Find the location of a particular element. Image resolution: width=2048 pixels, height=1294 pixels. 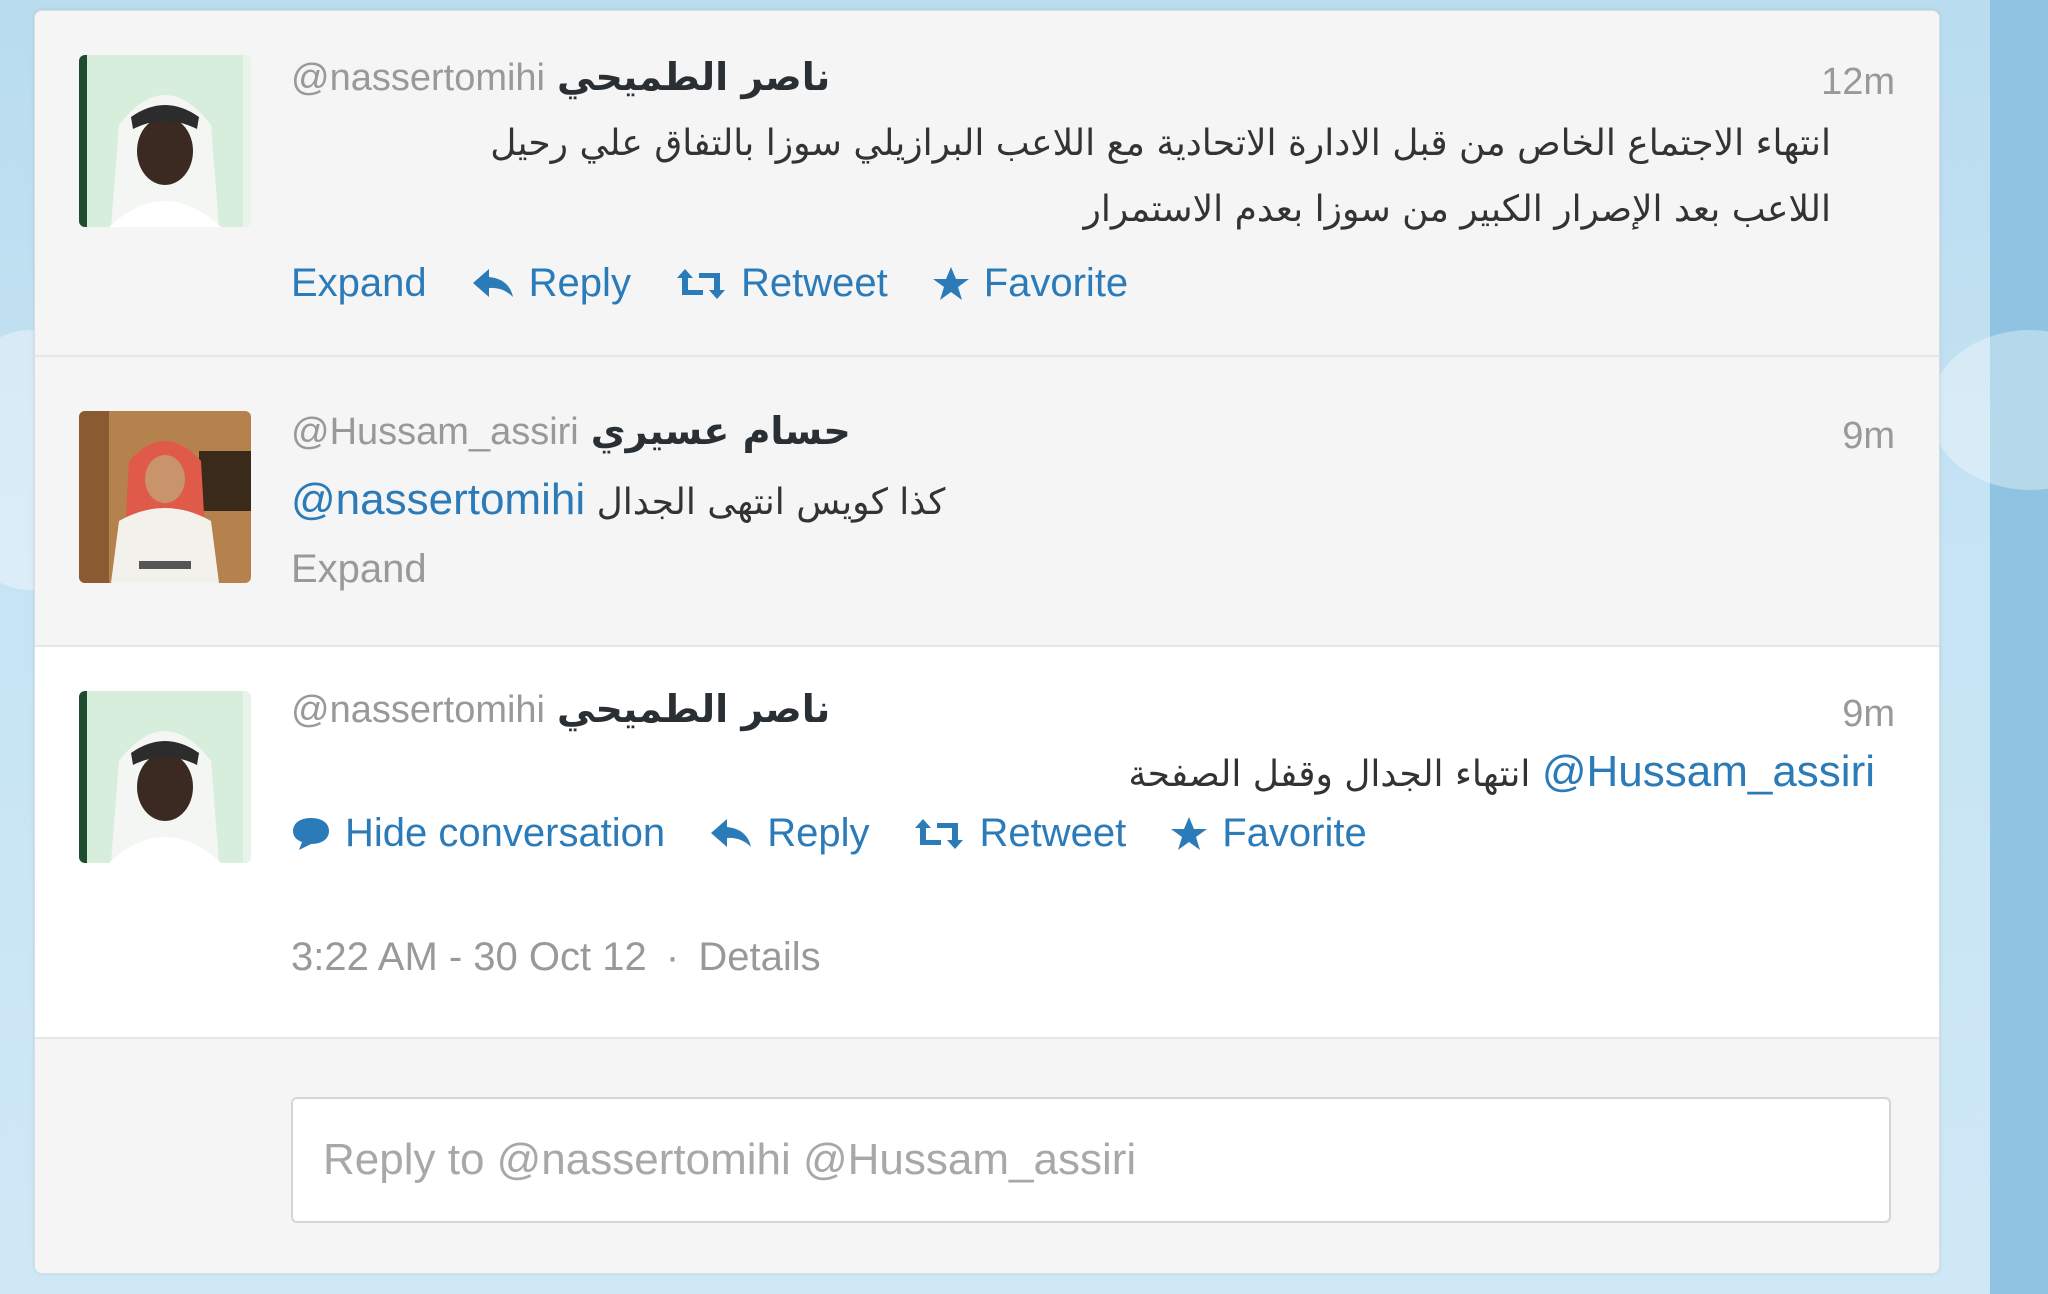

tweet-meta: 3:22 AM - 30 Oct 12 · Details is located at coordinates (556, 957).